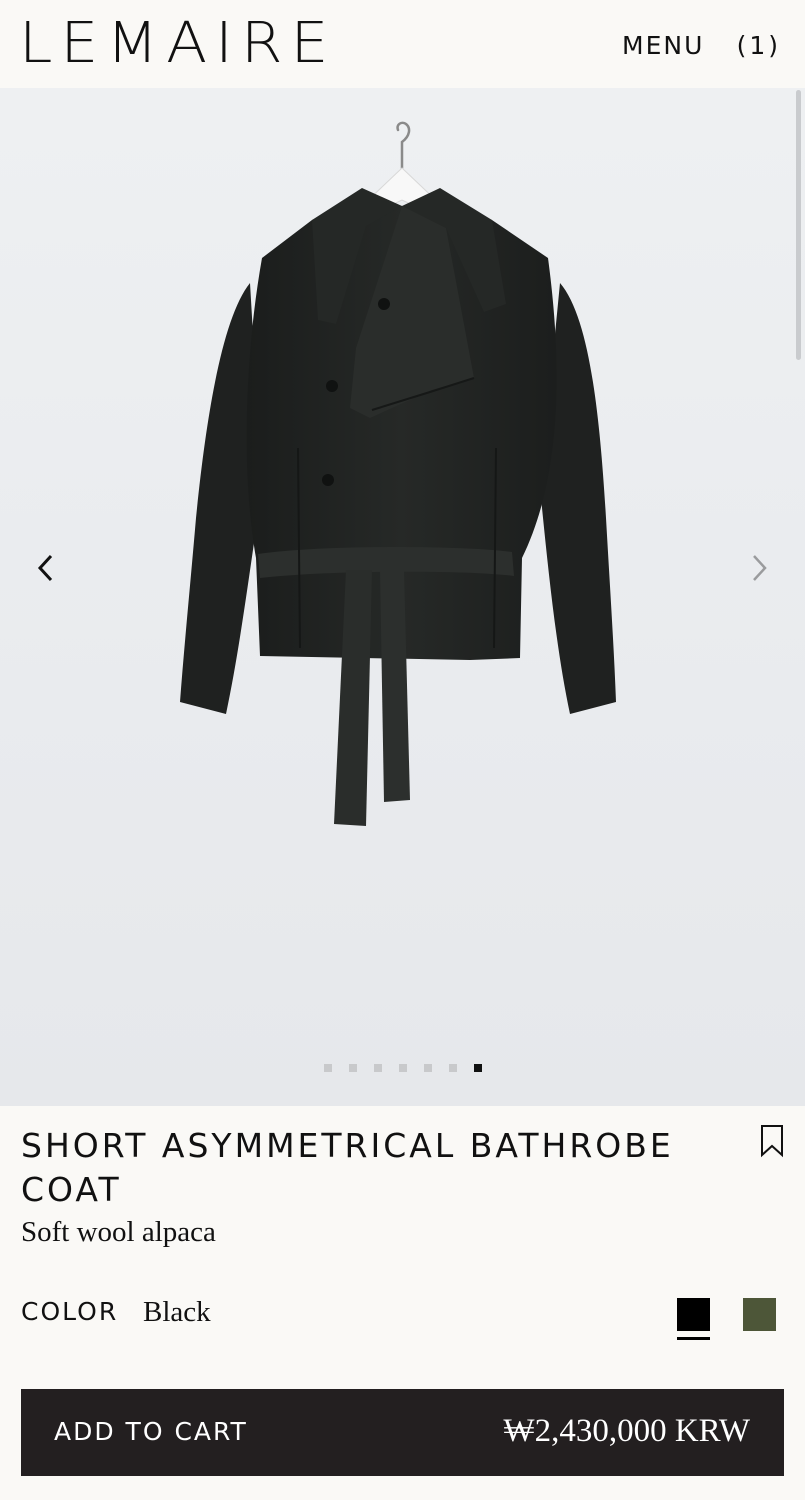 The width and height of the screenshot is (805, 1500). Describe the element at coordinates (177, 43) in the screenshot. I see `brand-logo: LEMAIRE` at that location.